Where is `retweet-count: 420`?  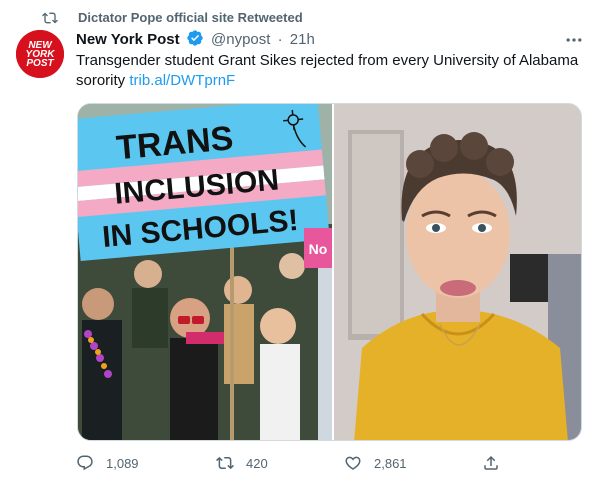
retweet-count: 420 is located at coordinates (257, 463).